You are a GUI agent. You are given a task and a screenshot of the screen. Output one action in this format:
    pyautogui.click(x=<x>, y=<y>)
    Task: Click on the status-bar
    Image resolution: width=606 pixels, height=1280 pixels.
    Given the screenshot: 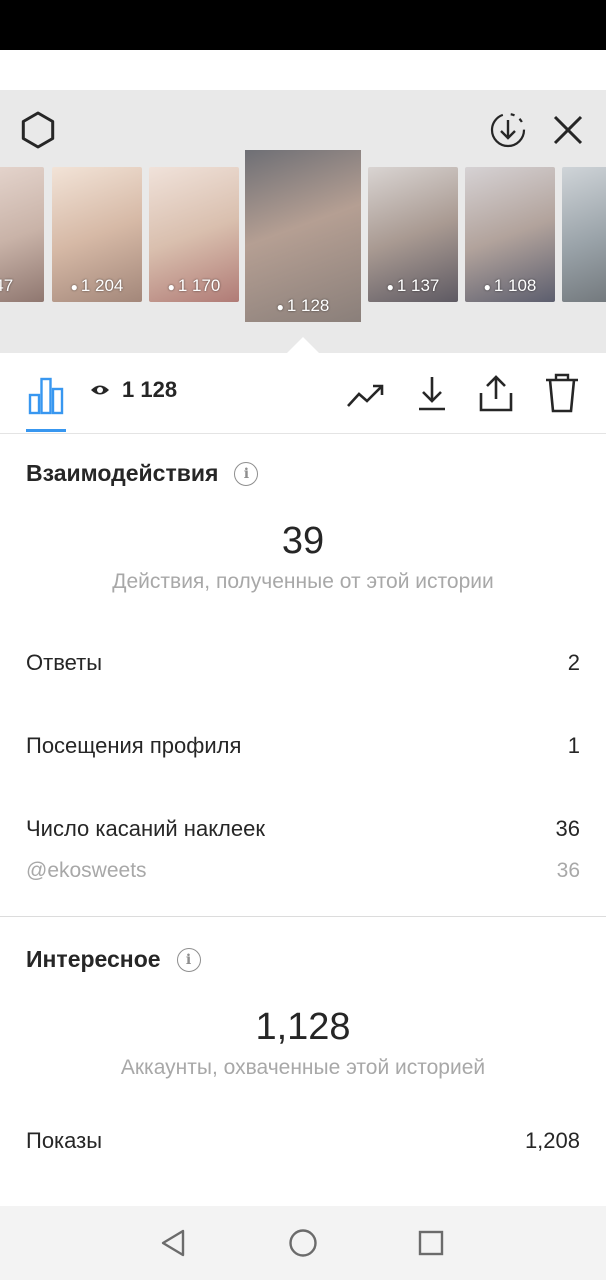 What is the action you would take?
    pyautogui.click(x=303, y=25)
    